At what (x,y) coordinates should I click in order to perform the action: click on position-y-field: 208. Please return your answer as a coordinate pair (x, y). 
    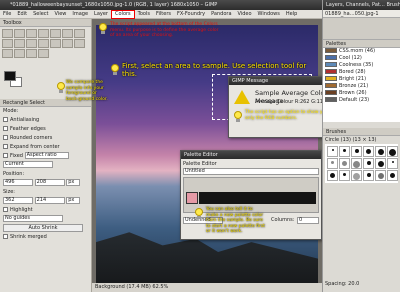
    Looking at the image, I should click on (49, 182).